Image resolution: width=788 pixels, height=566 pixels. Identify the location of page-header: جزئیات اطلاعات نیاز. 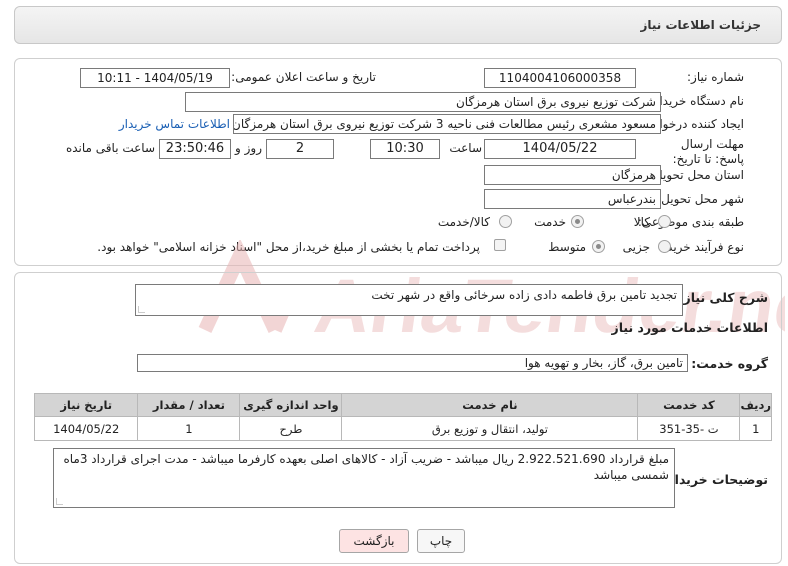
(398, 25).